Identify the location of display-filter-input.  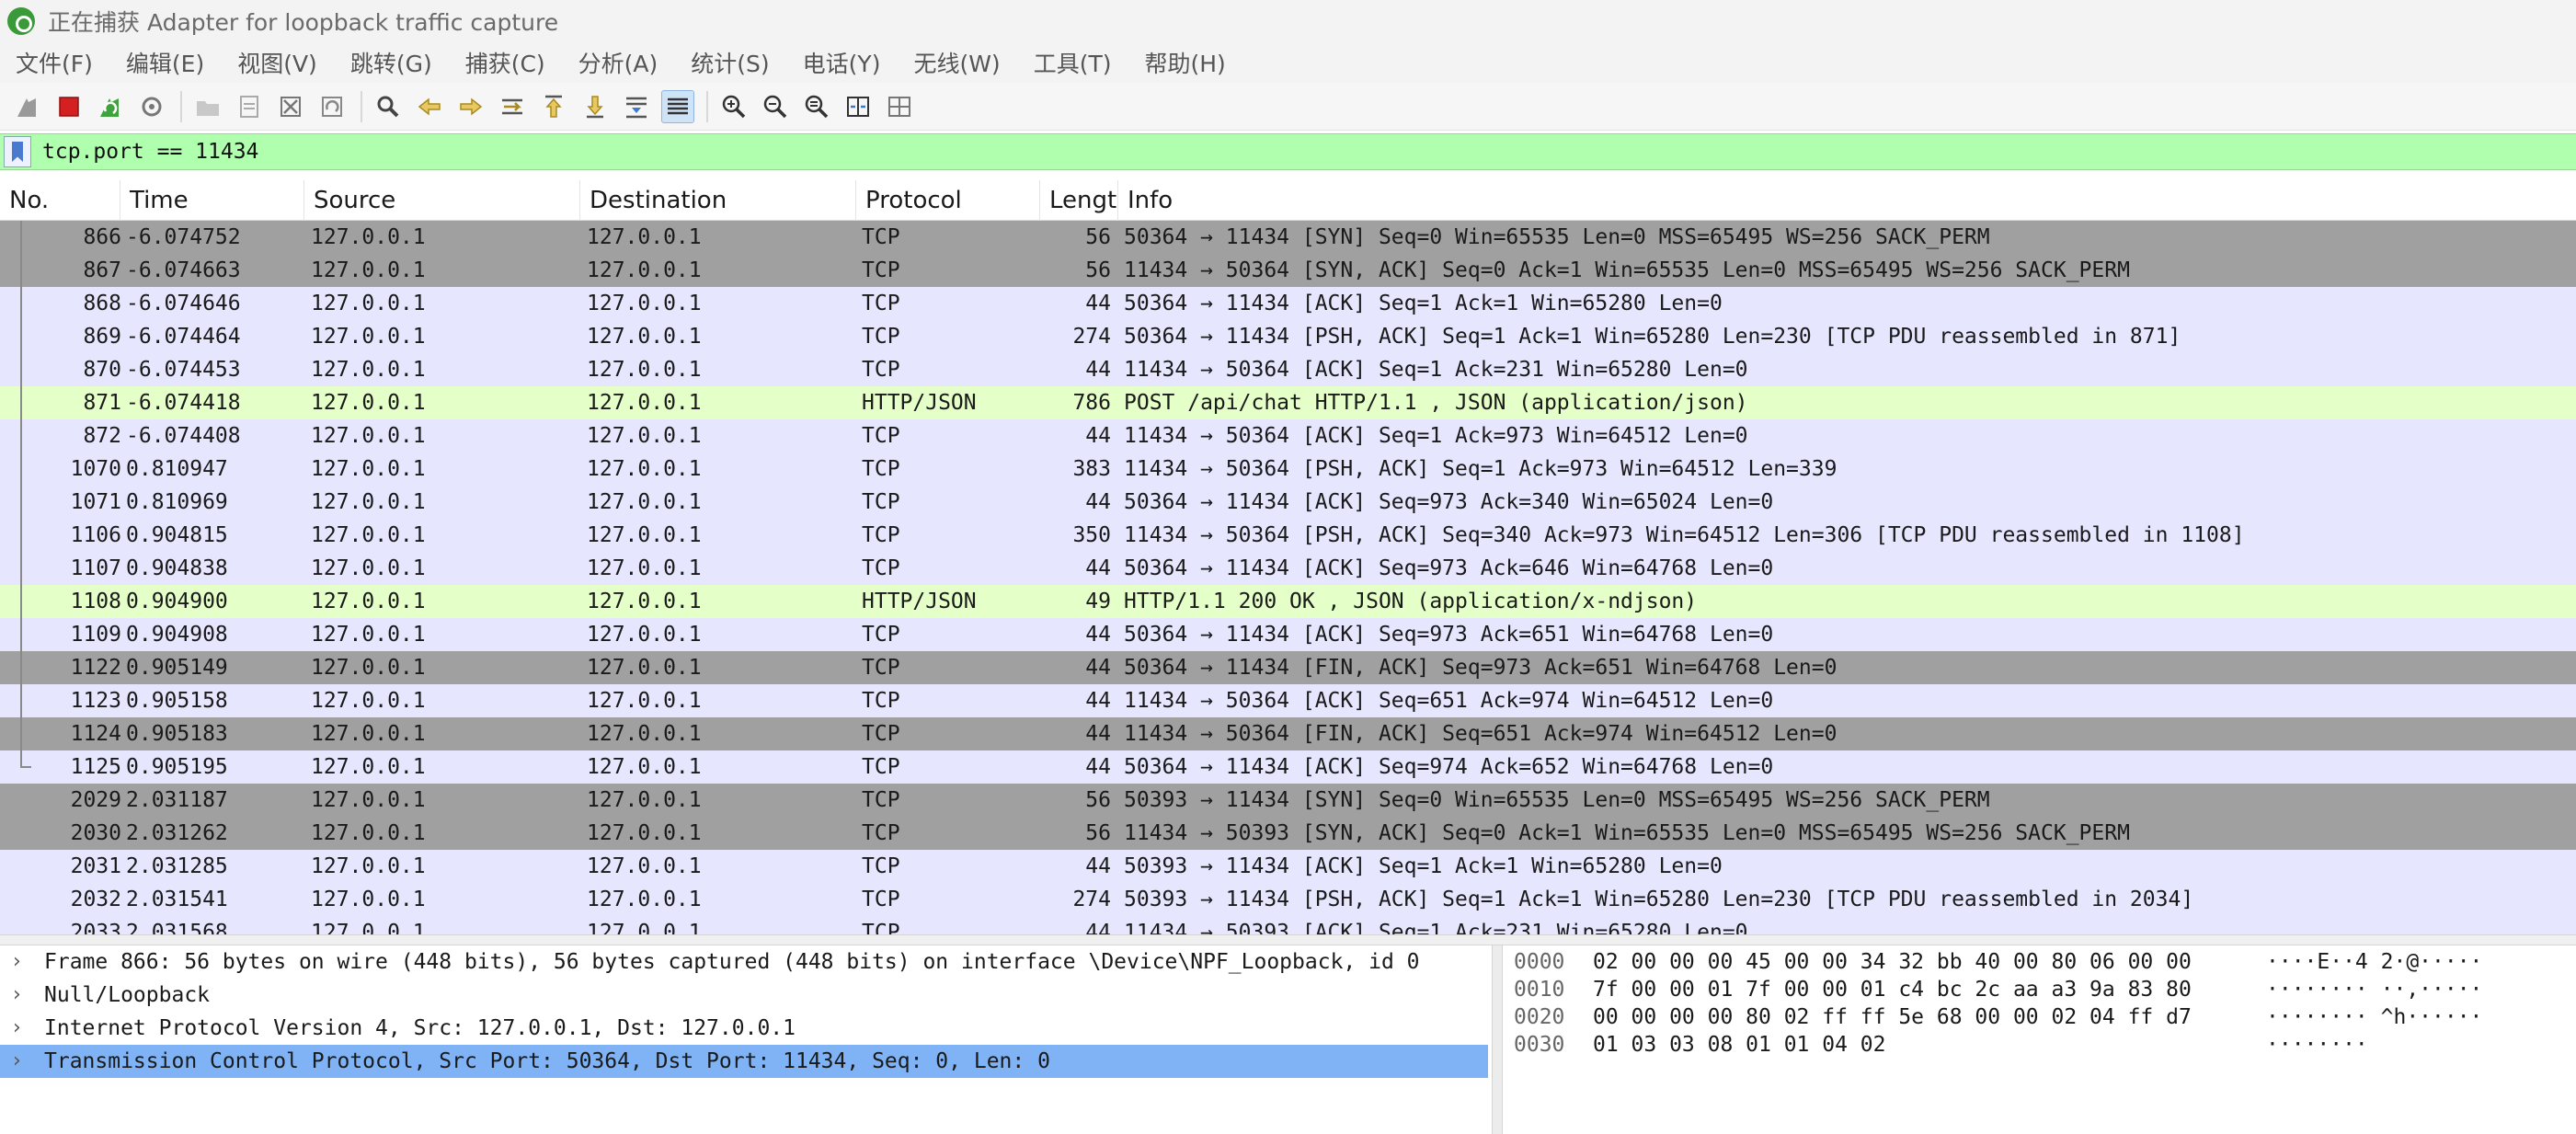
(1237, 152).